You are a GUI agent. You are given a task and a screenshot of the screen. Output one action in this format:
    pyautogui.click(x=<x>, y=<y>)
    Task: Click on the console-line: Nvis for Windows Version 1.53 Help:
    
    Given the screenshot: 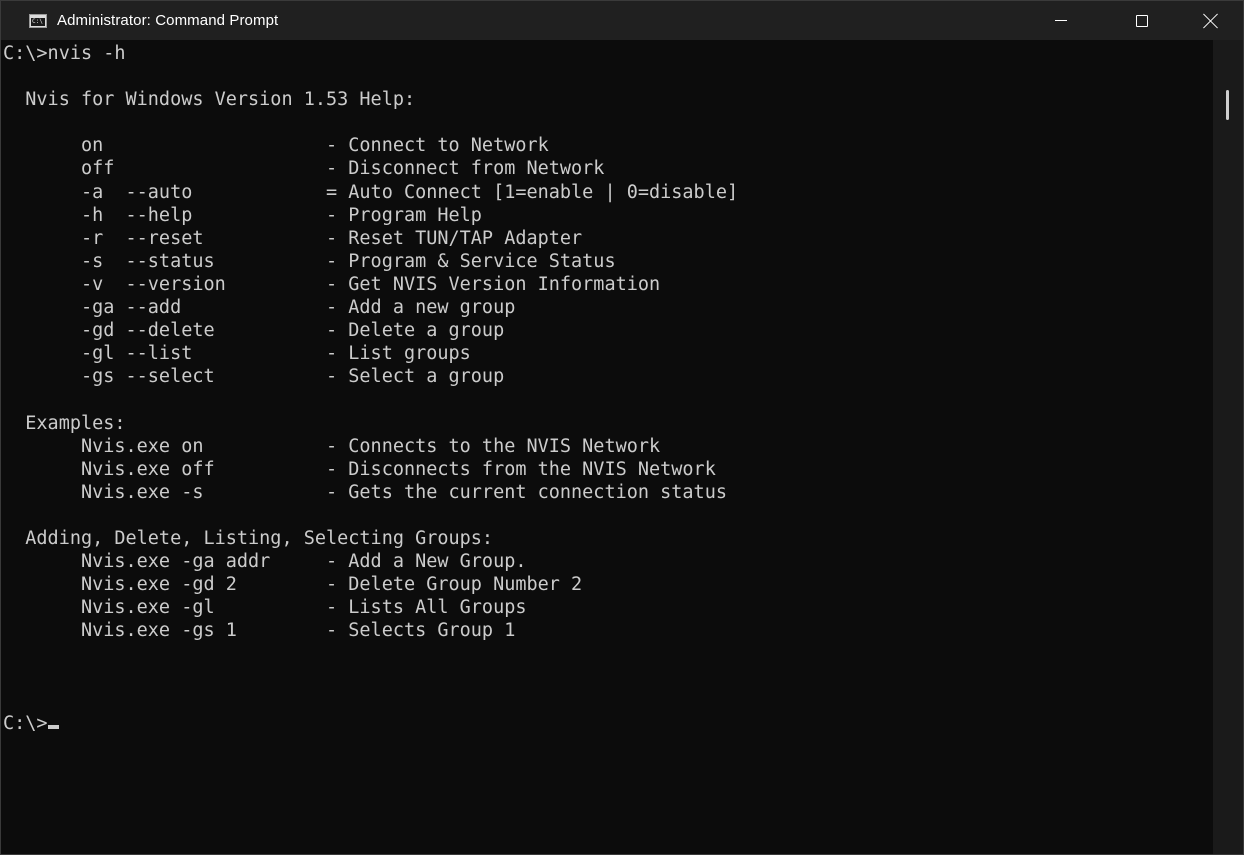 What is the action you would take?
    pyautogui.click(x=209, y=100)
    